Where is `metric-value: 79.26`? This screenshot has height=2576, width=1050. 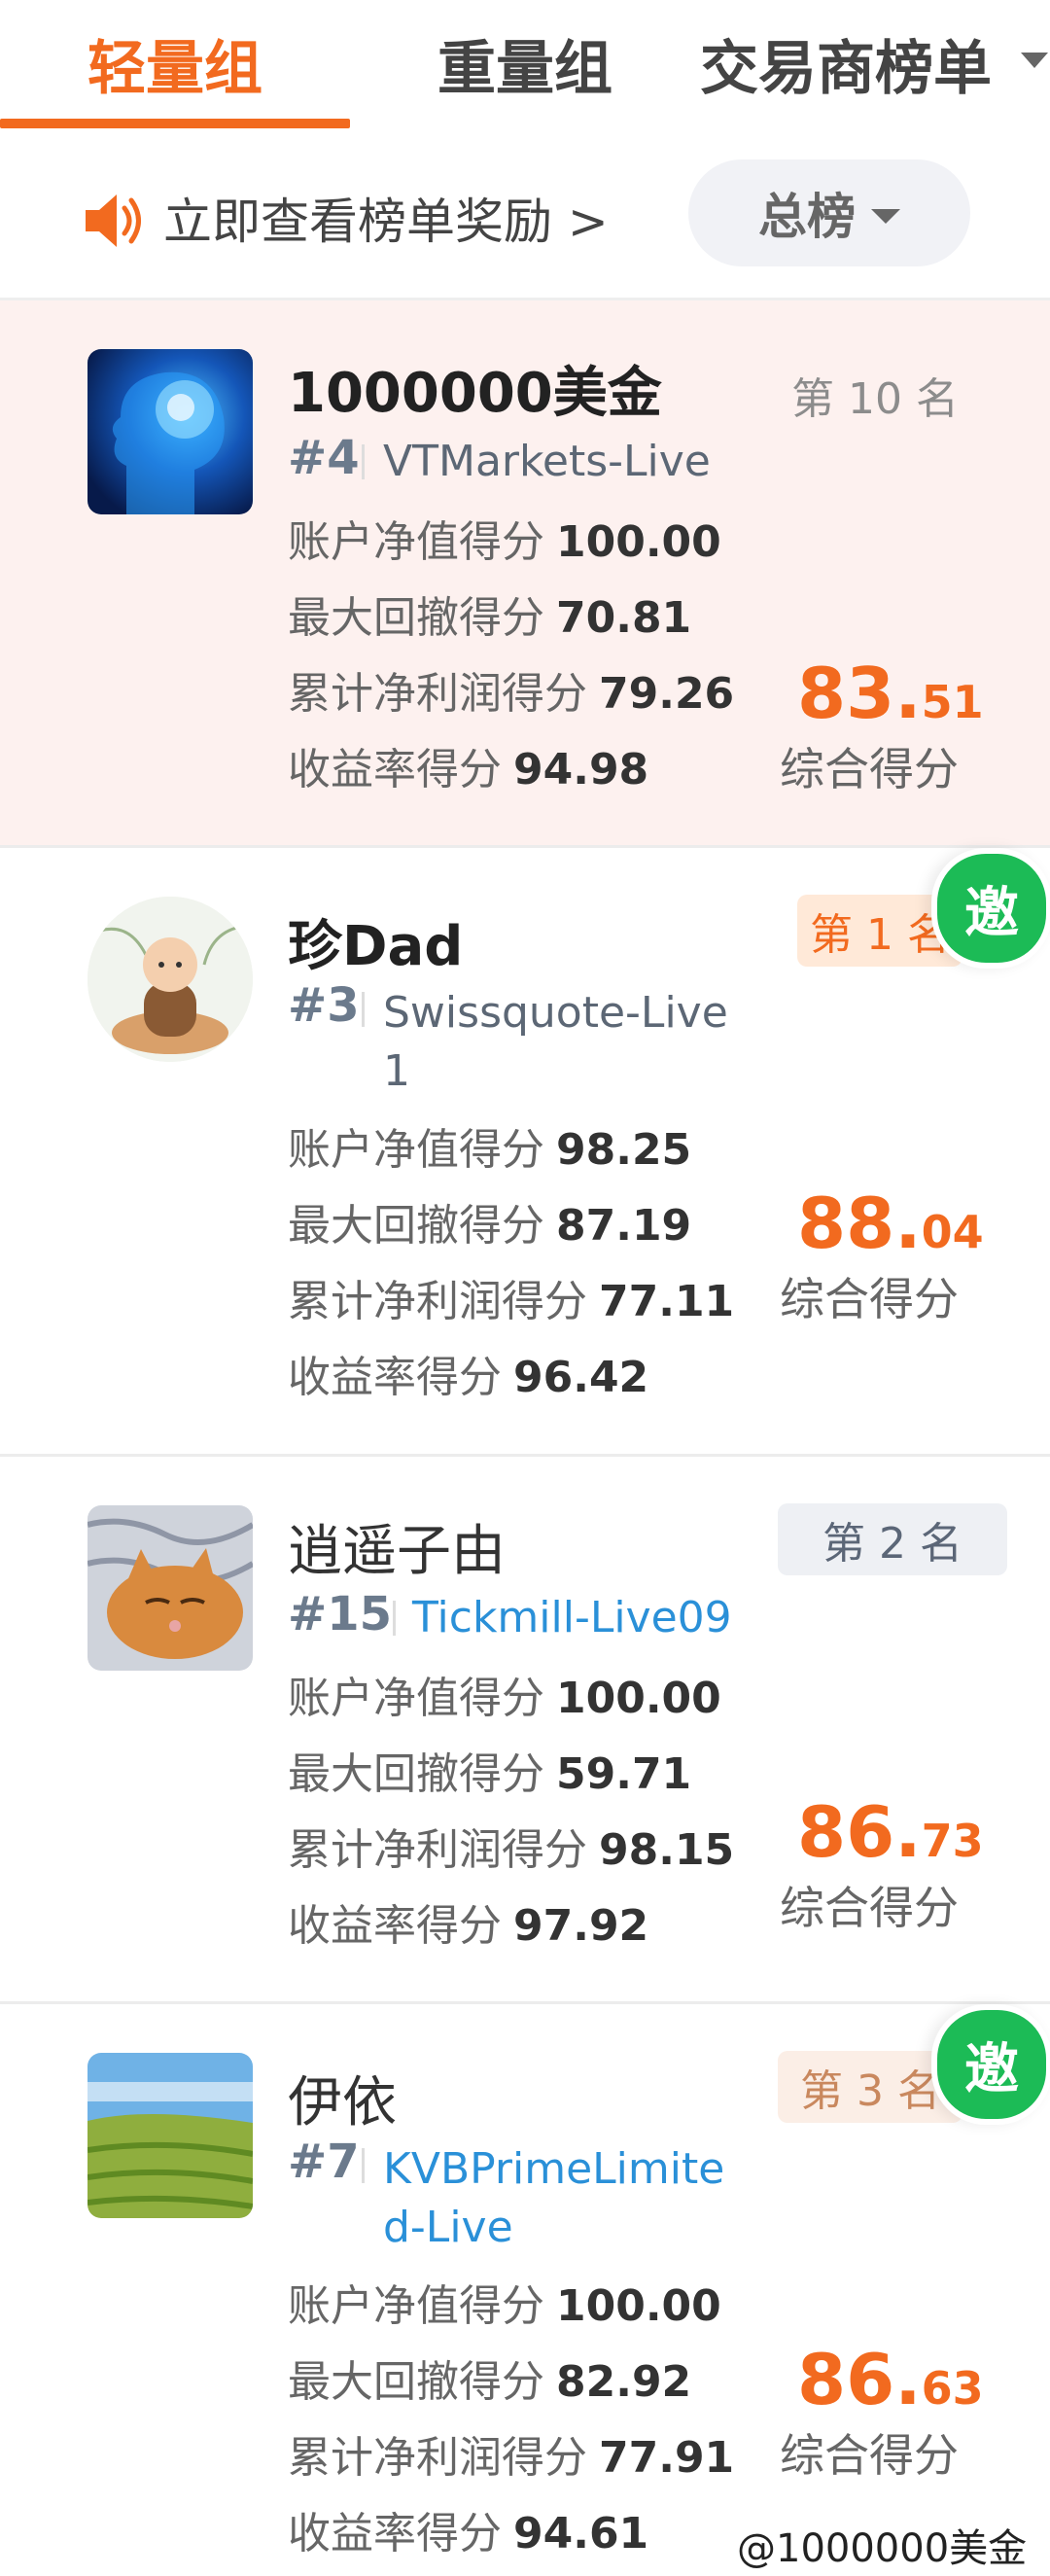
metric-value: 79.26 is located at coordinates (667, 694).